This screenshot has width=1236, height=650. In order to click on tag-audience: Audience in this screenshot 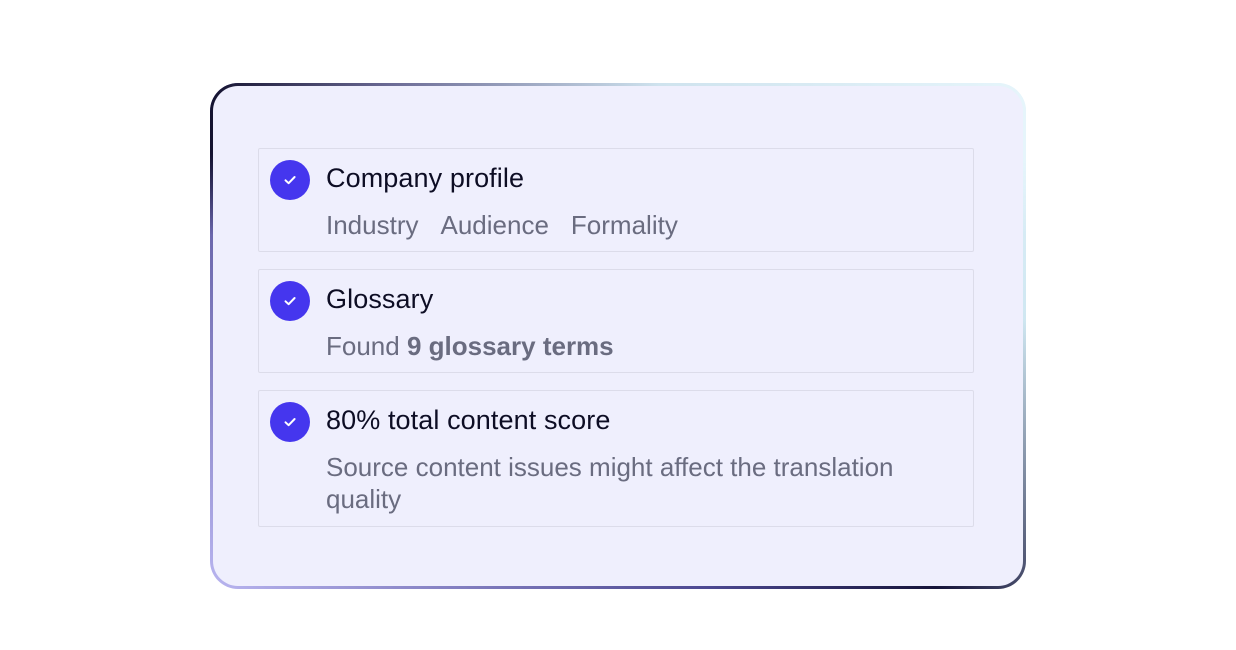, I will do `click(494, 225)`.